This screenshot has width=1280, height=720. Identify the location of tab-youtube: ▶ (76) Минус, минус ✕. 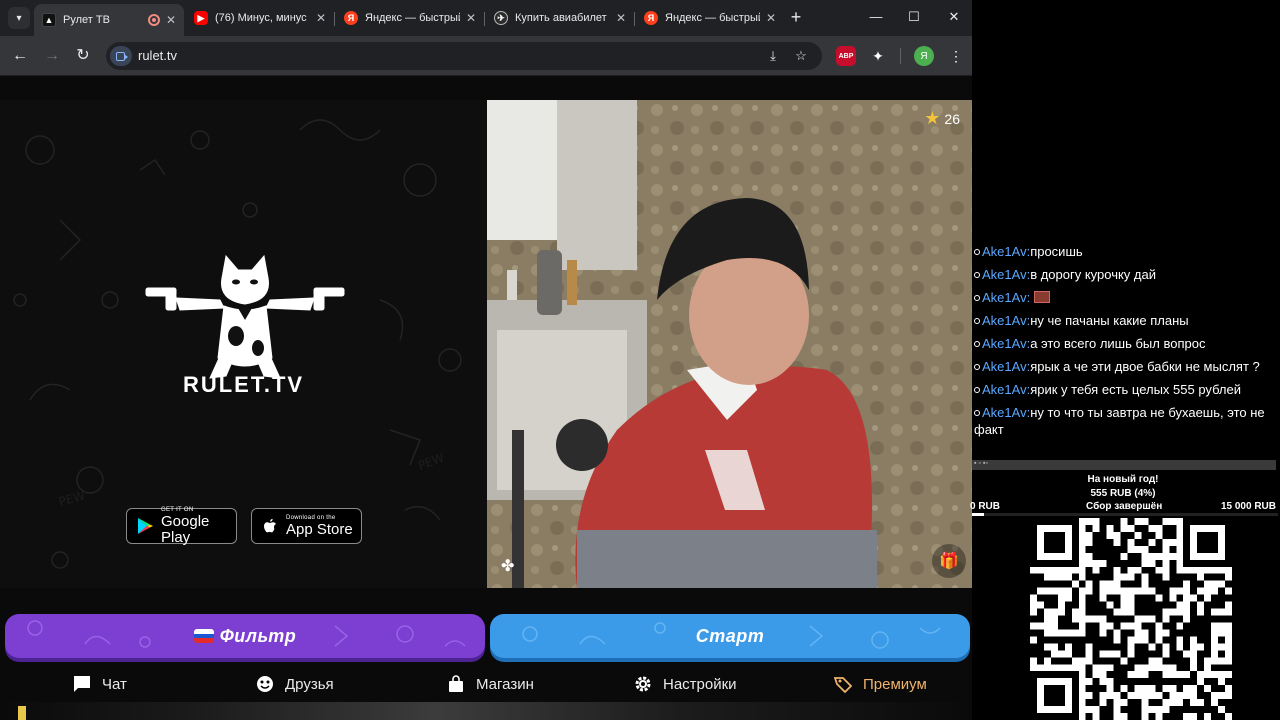
(260, 18).